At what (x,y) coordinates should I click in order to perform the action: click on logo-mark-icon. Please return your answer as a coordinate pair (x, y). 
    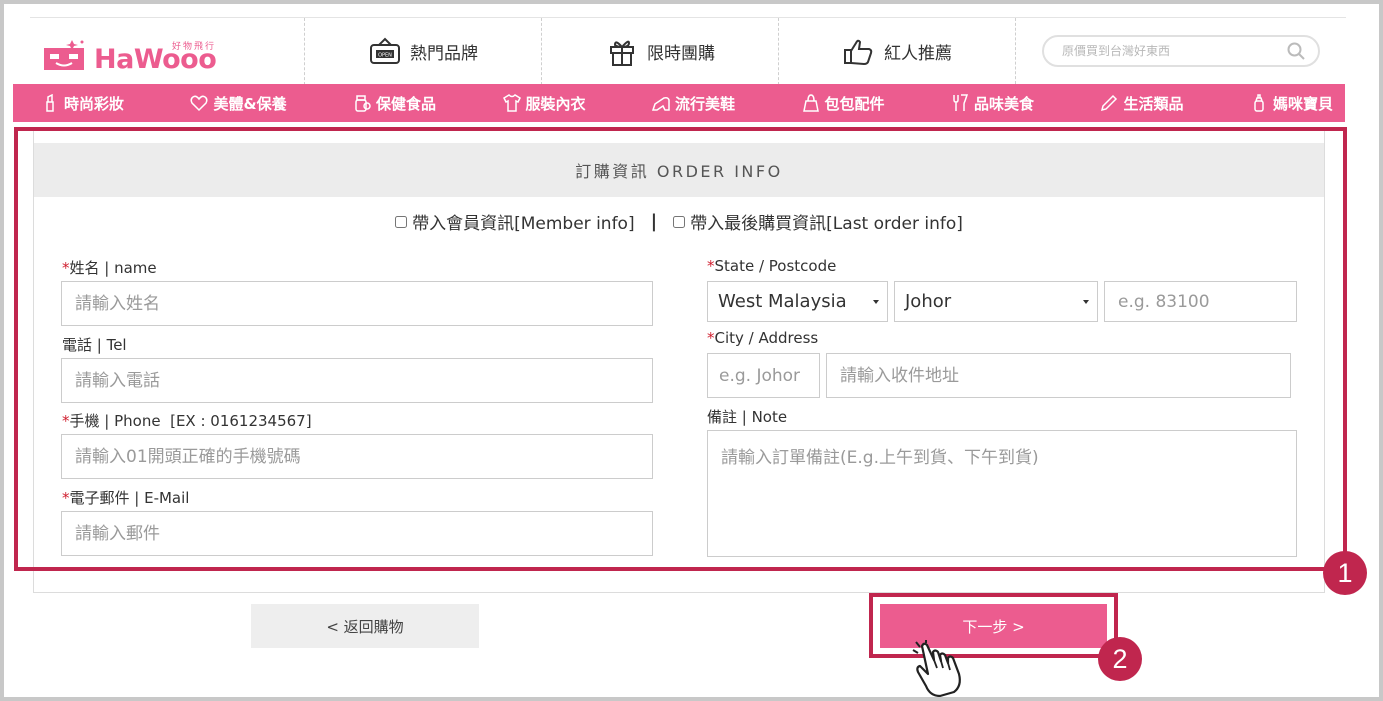
    Looking at the image, I should click on (64, 55).